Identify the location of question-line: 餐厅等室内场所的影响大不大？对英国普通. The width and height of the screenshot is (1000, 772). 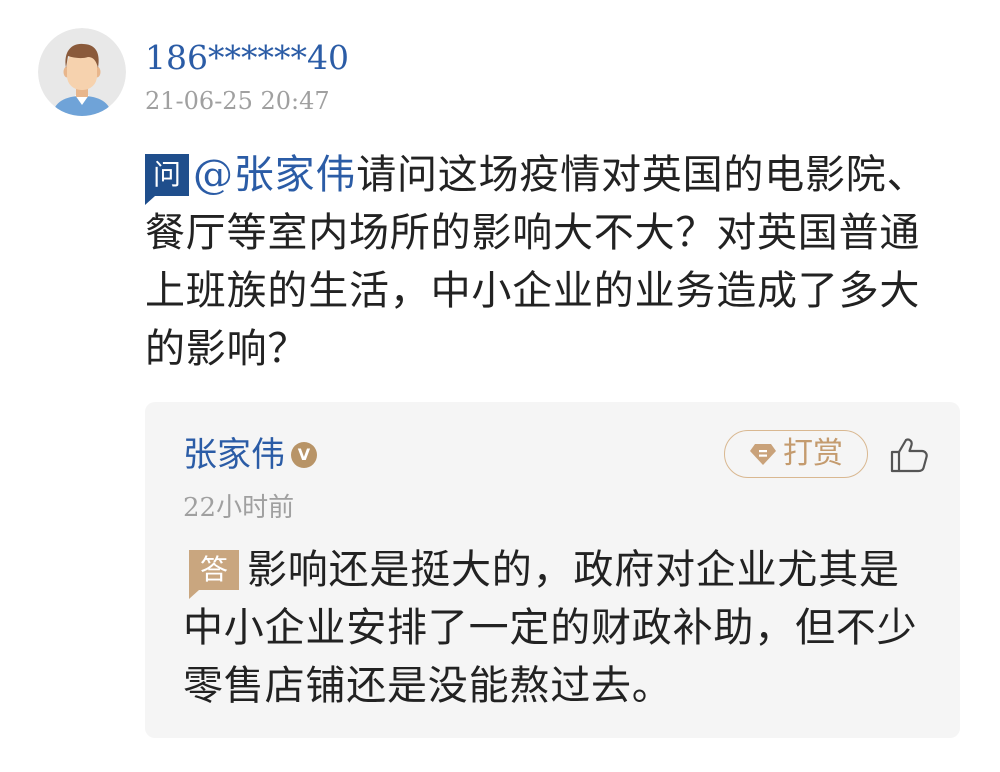
(536, 233).